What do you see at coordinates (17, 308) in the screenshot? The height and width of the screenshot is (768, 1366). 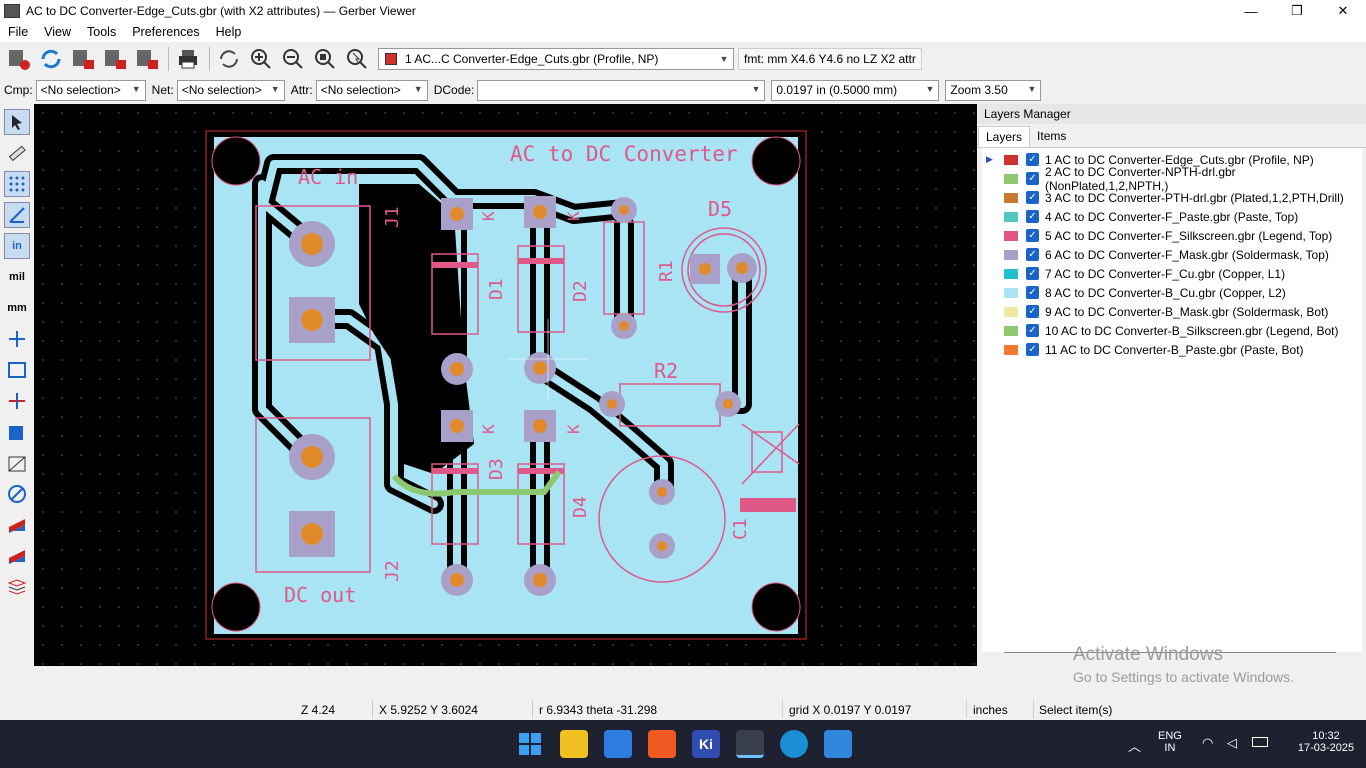 I see `units-mm-icon: mm` at bounding box center [17, 308].